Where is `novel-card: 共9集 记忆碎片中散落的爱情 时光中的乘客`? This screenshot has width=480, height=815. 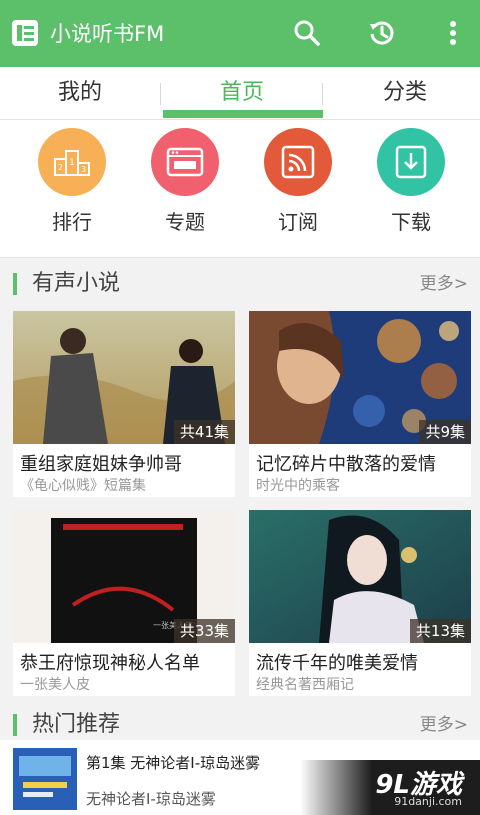
novel-card: 共9集 记忆碎片中散落的爱情 时光中的乘客 is located at coordinates (360, 404).